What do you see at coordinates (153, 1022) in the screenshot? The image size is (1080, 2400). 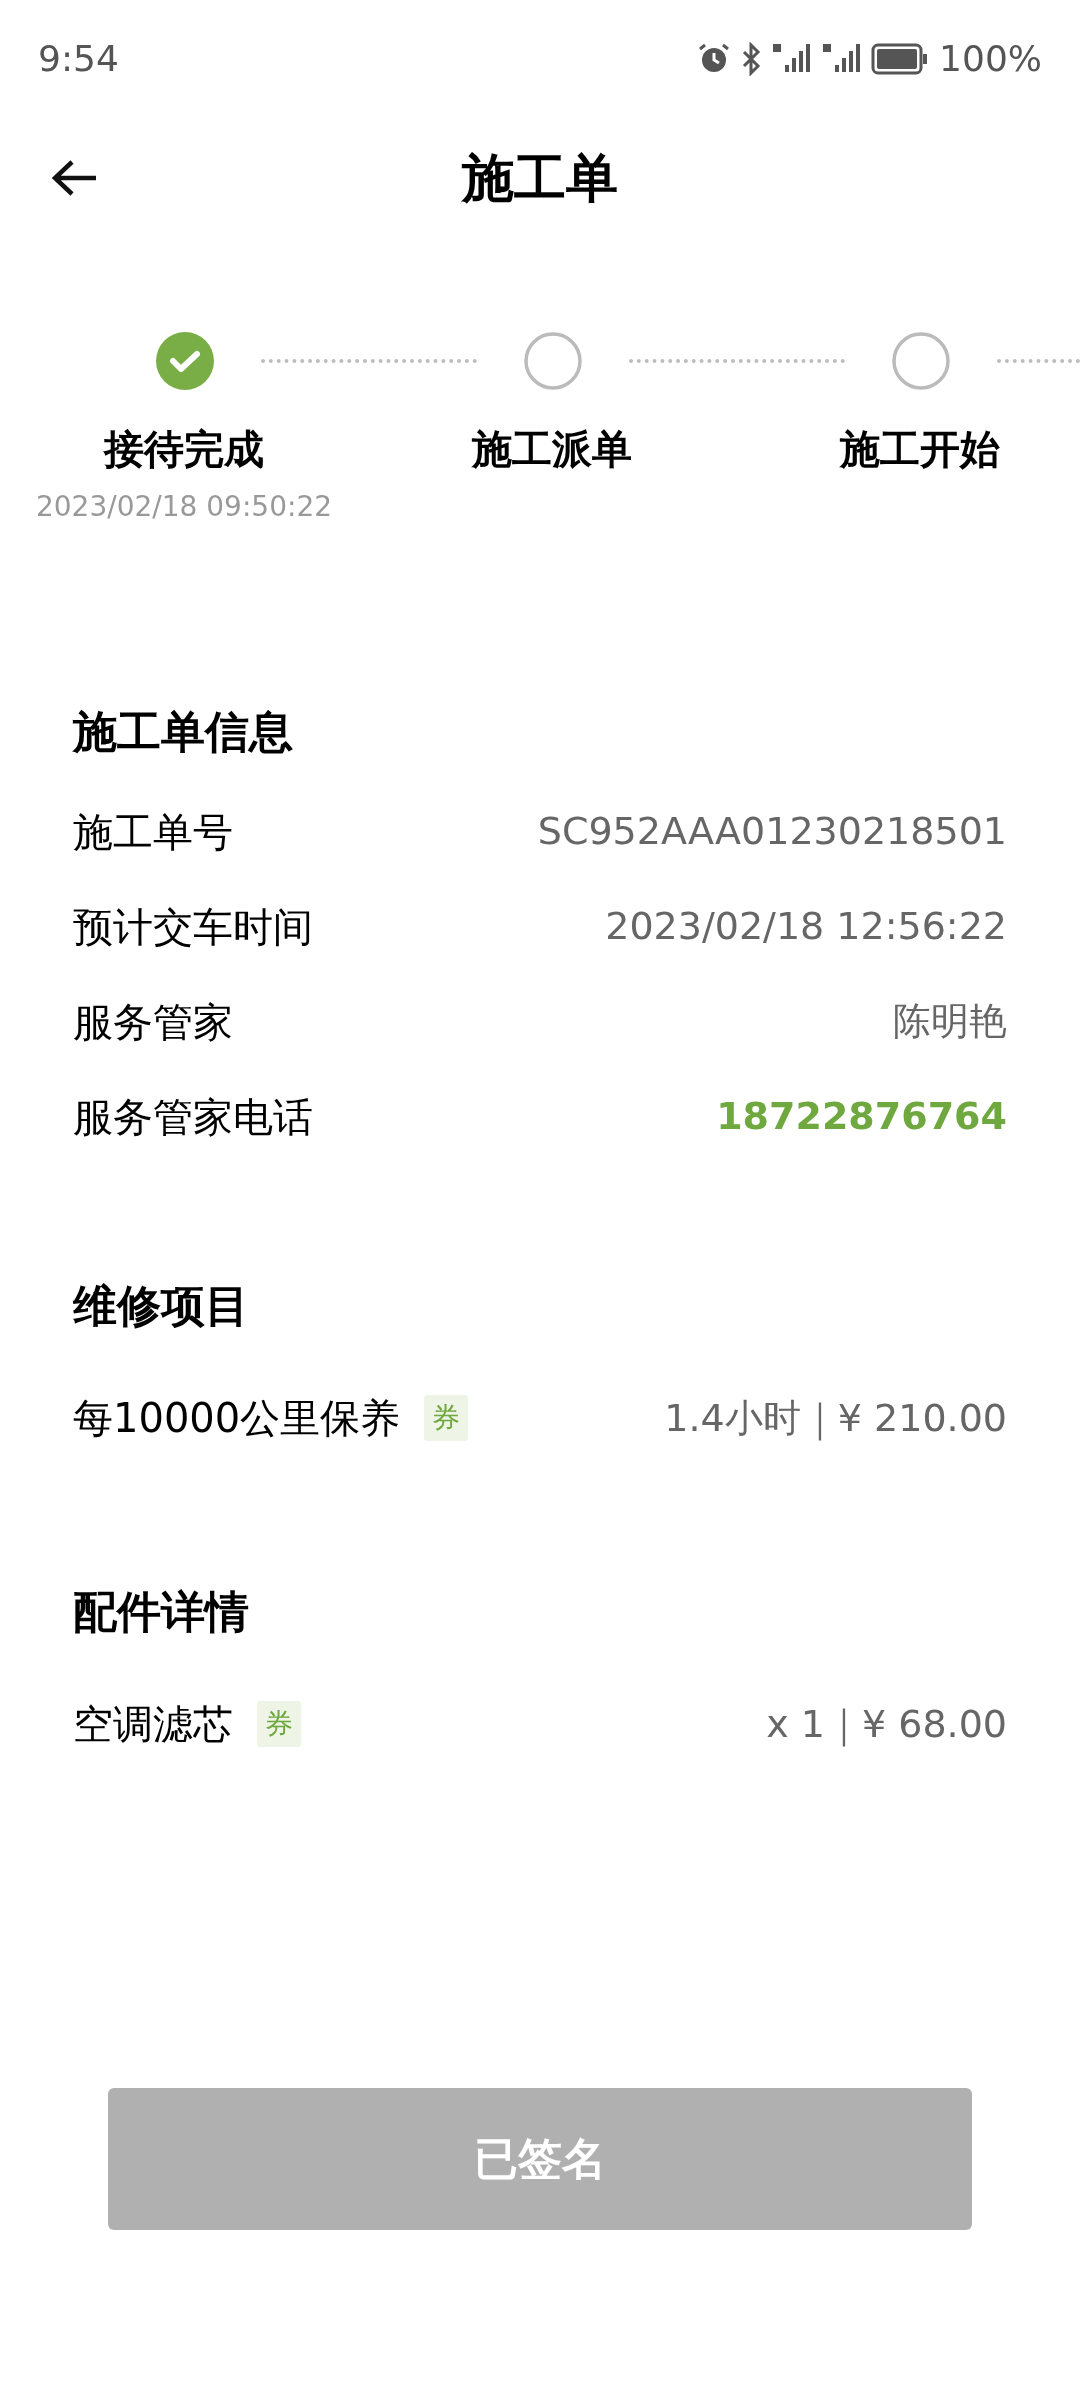 I see `info-label: 服务管家` at bounding box center [153, 1022].